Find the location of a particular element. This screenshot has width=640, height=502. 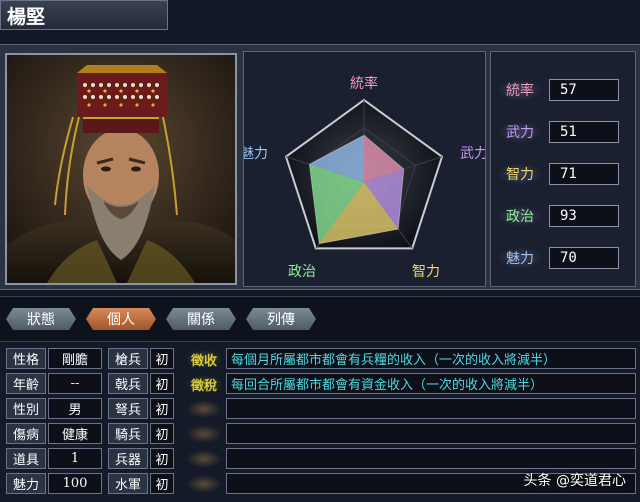

character-name-header: 楊堅 is located at coordinates (84, 15).